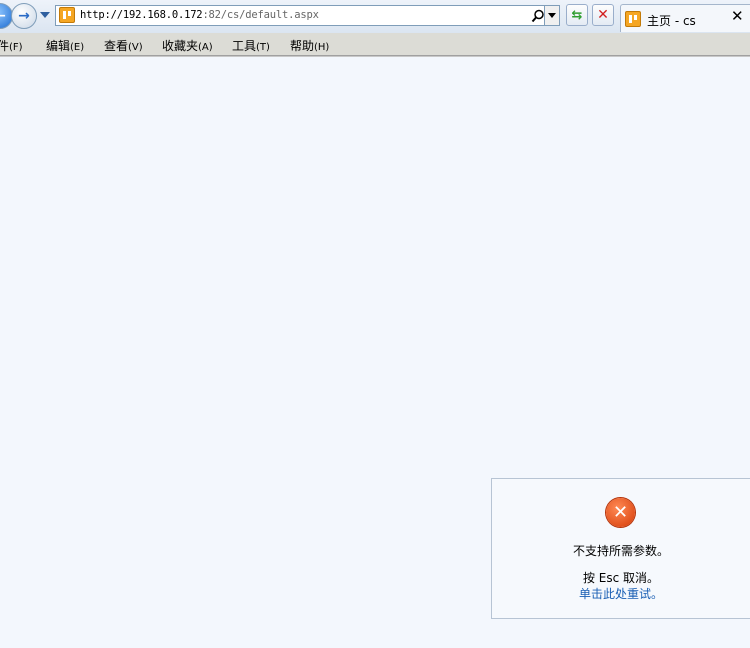 Image resolution: width=750 pixels, height=648 pixels. I want to click on address-dropdown-button, so click(551, 15).